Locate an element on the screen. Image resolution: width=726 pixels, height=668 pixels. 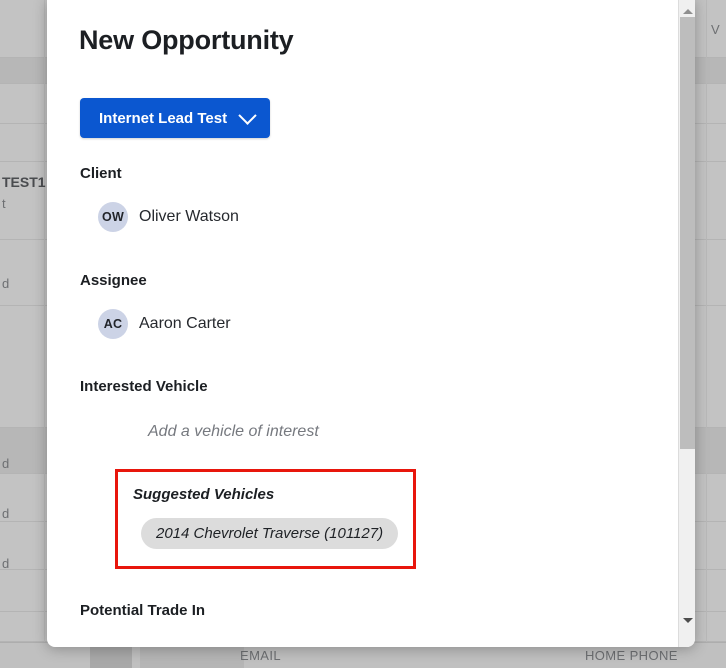
client-value: OW Oliver Watson is located at coordinates (168, 217).